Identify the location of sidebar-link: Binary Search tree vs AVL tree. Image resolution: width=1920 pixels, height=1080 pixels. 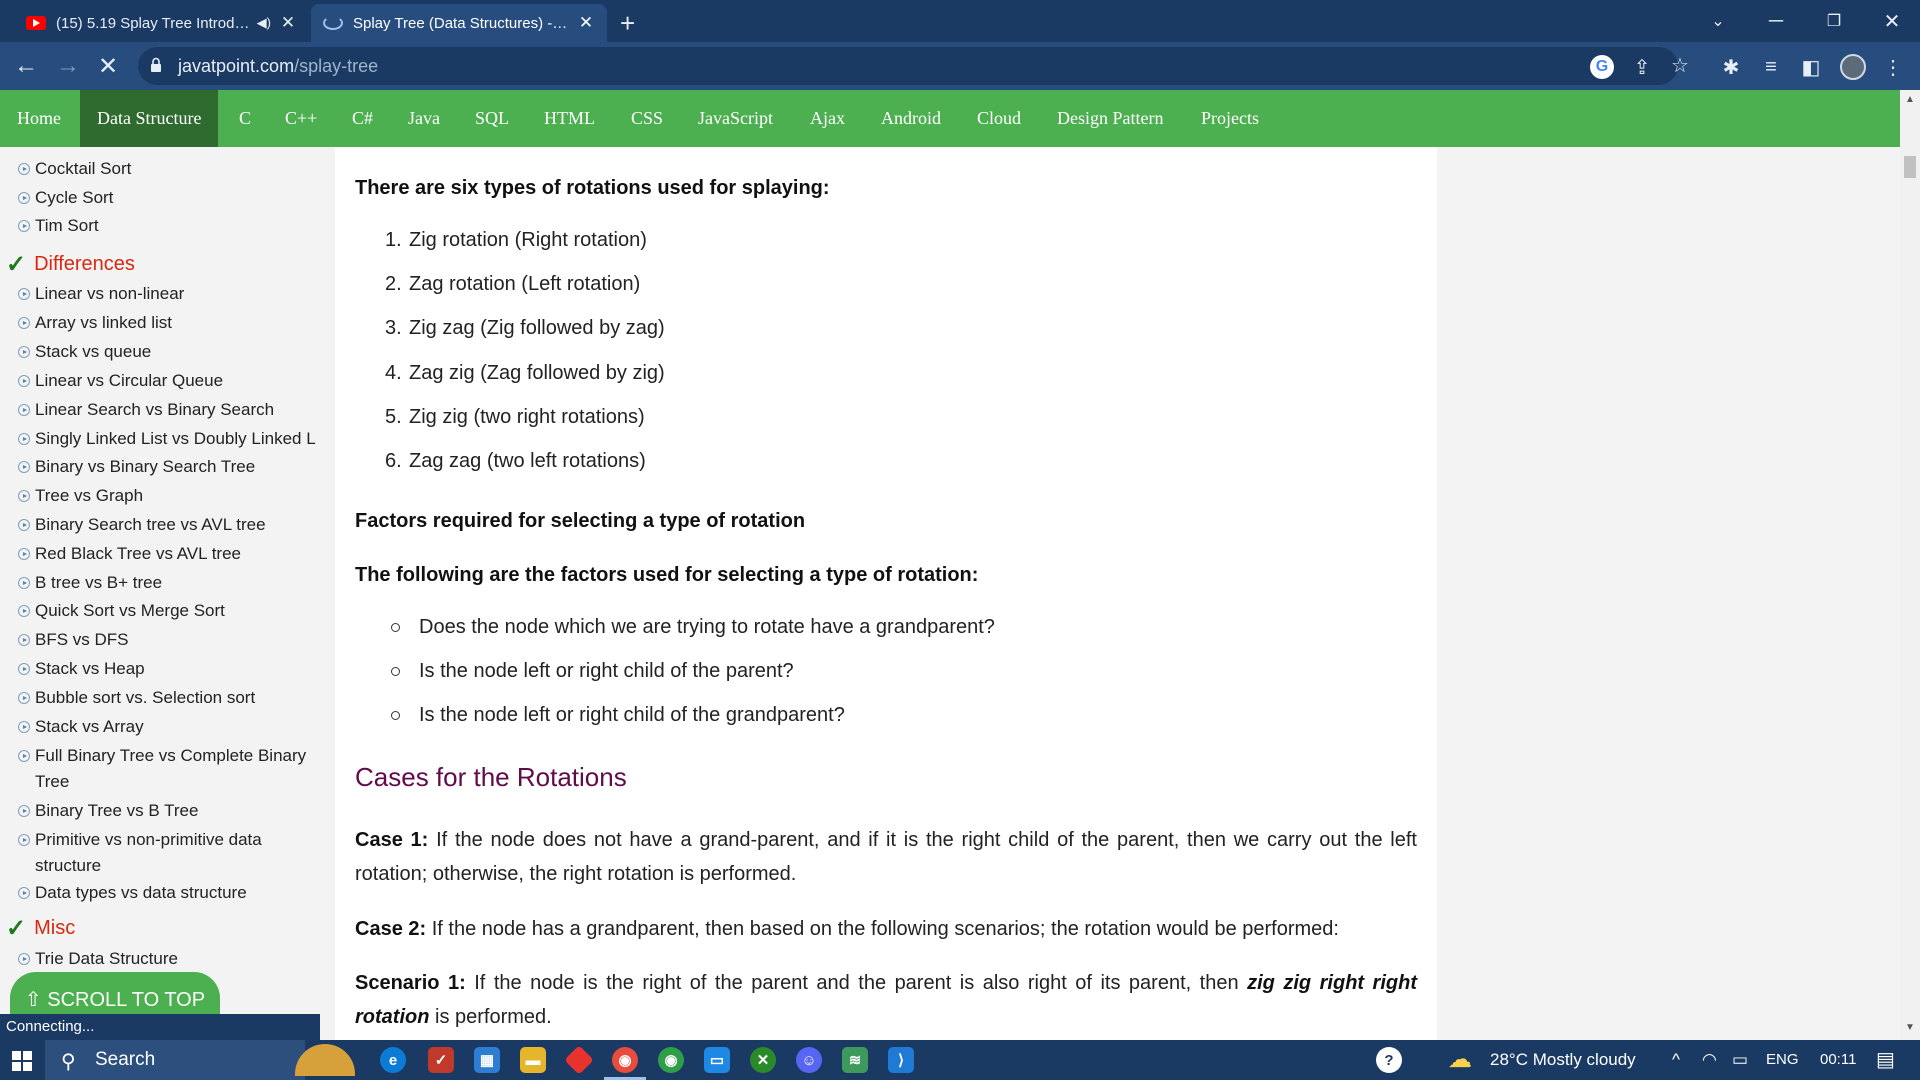
(176, 525).